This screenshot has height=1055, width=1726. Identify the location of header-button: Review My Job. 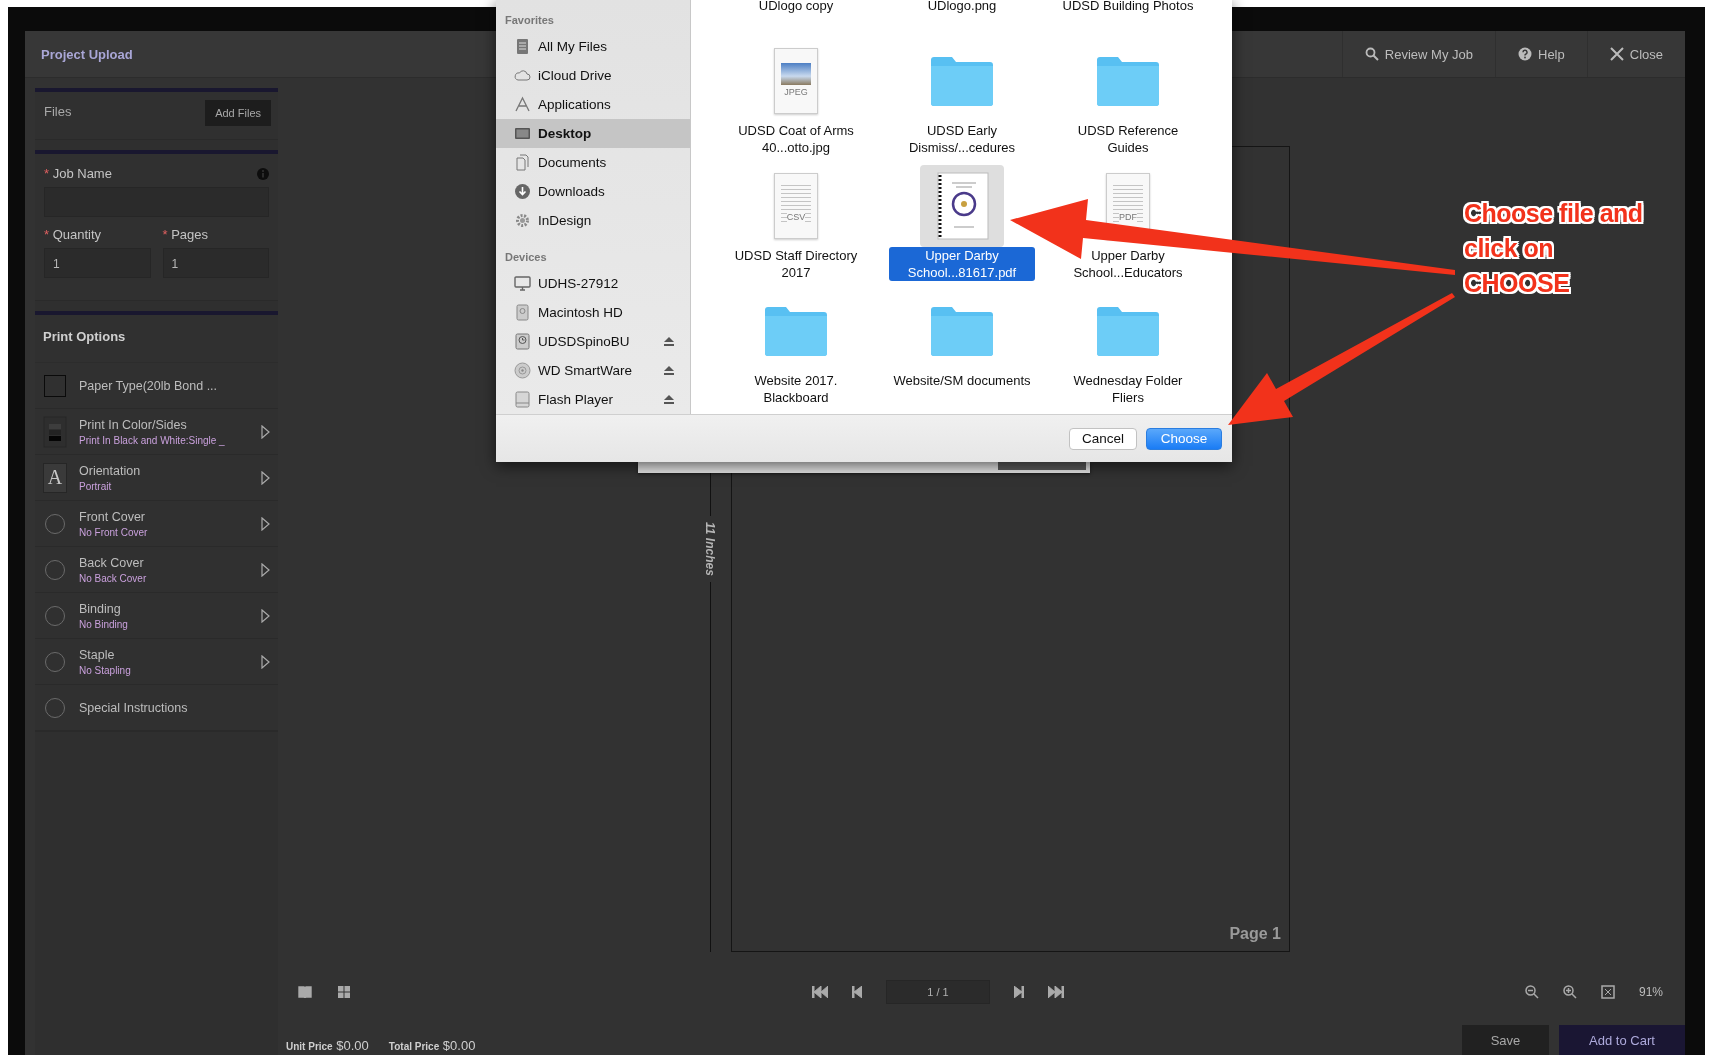
(1418, 54).